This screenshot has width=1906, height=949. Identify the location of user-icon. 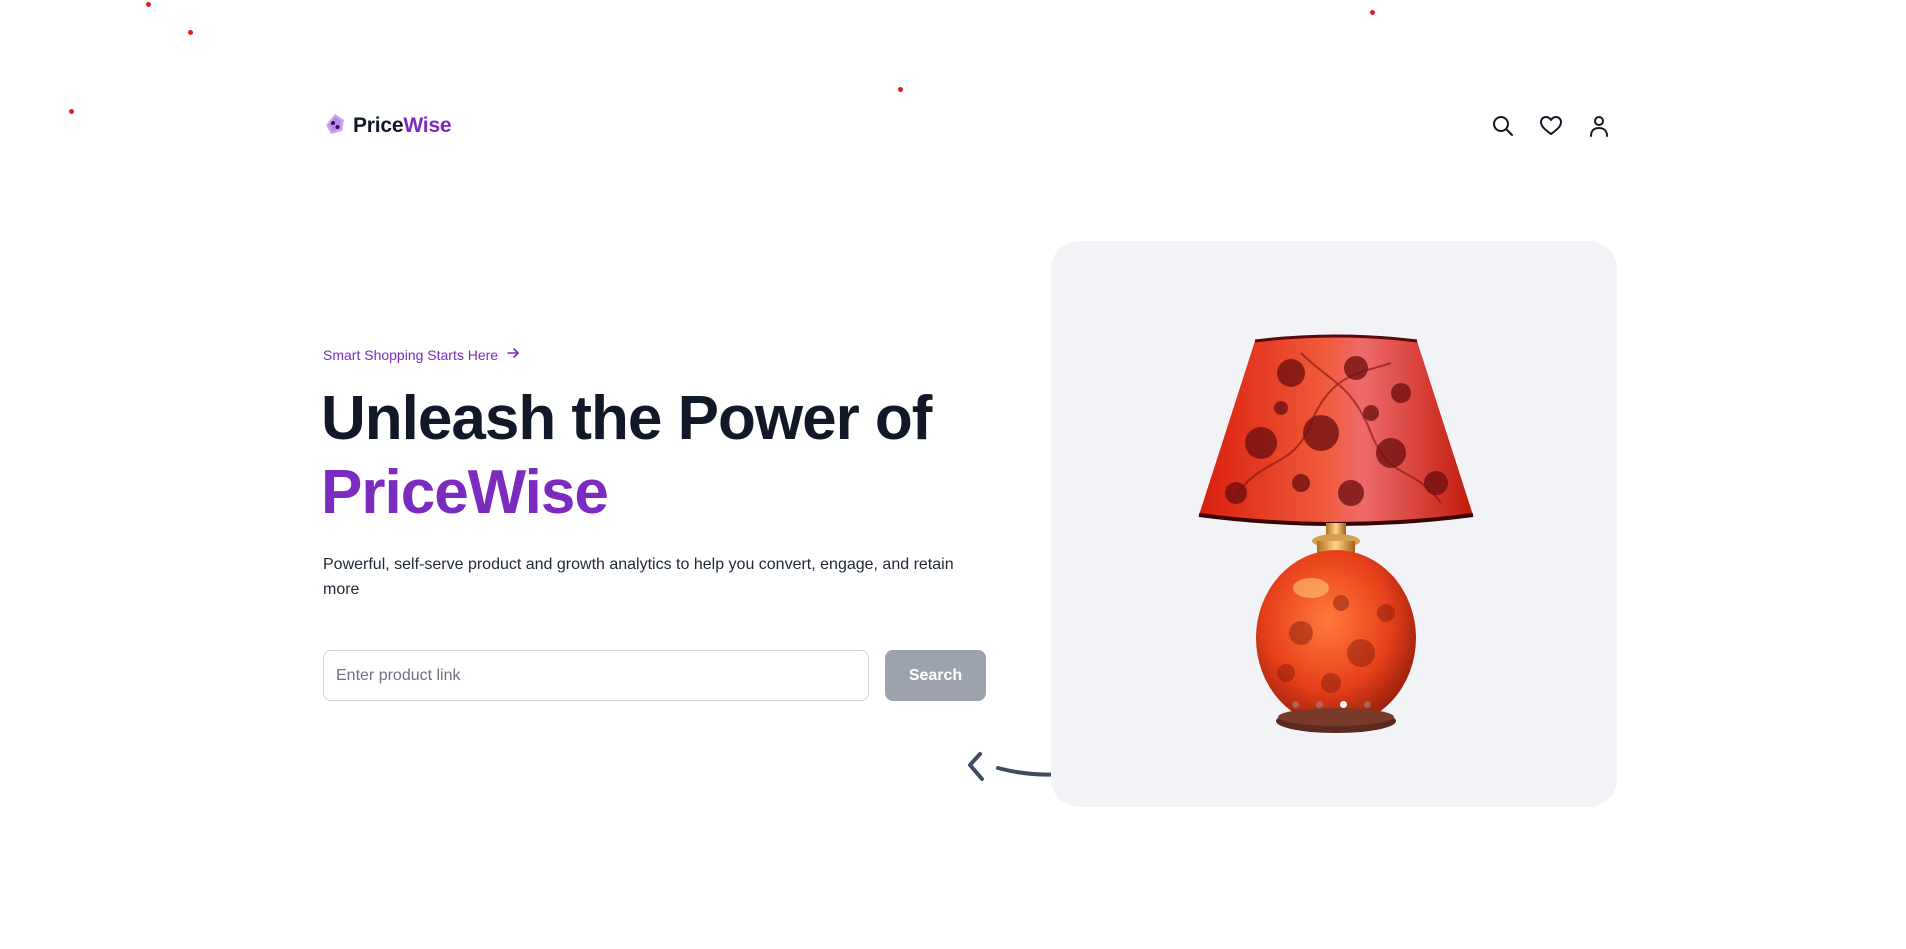
(1599, 126).